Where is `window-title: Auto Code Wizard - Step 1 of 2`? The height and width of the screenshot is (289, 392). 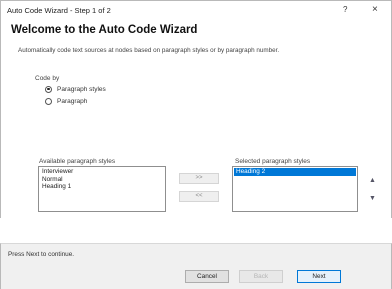 window-title: Auto Code Wizard - Step 1 of 2 is located at coordinates (59, 10).